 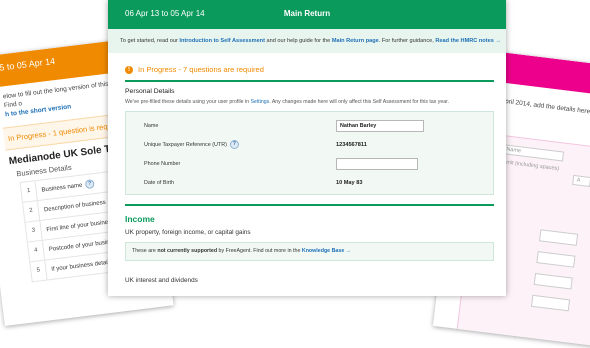 What do you see at coordinates (185, 144) in the screenshot?
I see `utr-label-text: Unique Taxpayer Reference (UTR)` at bounding box center [185, 144].